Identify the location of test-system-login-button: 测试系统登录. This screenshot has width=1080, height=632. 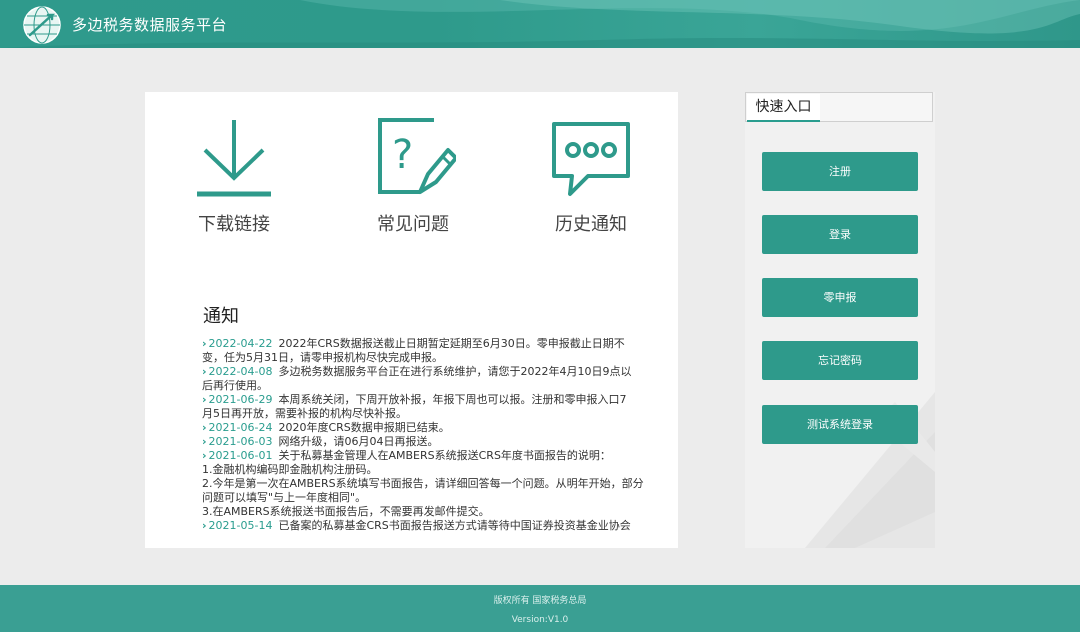
(840, 424).